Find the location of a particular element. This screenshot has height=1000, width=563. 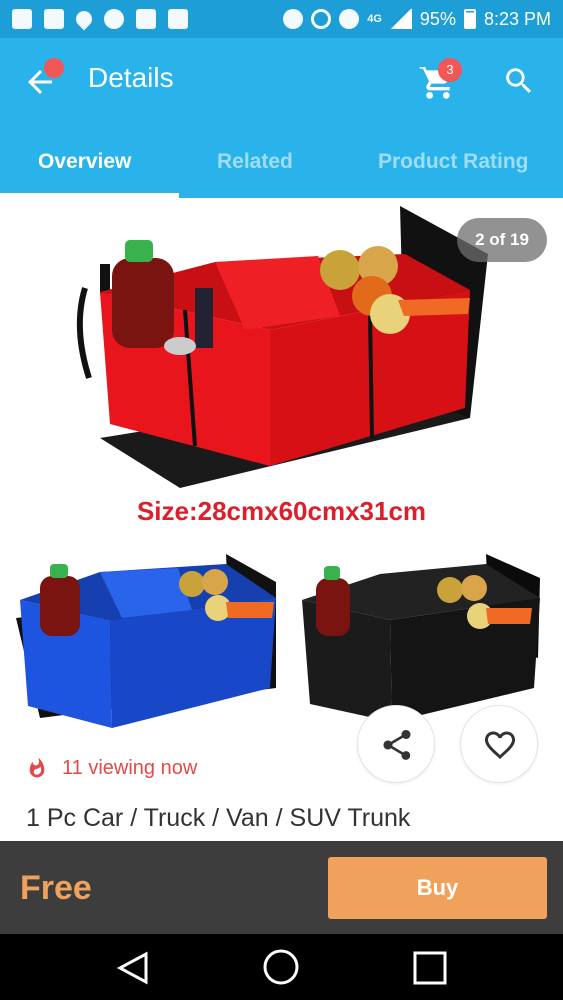

back-button is located at coordinates (43, 79).